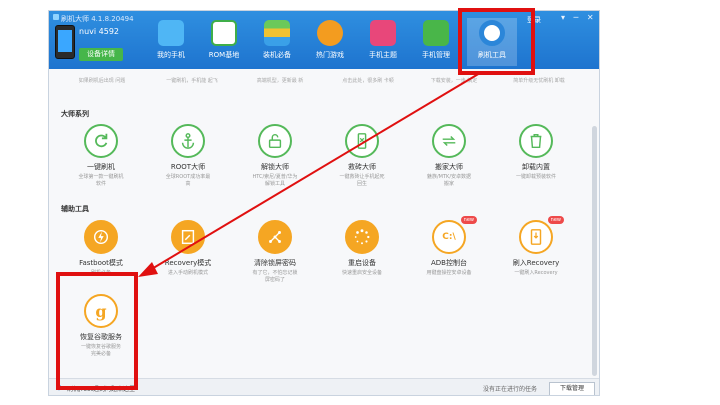  Describe the element at coordinates (101, 237) in the screenshot. I see `lightning-icon` at that location.